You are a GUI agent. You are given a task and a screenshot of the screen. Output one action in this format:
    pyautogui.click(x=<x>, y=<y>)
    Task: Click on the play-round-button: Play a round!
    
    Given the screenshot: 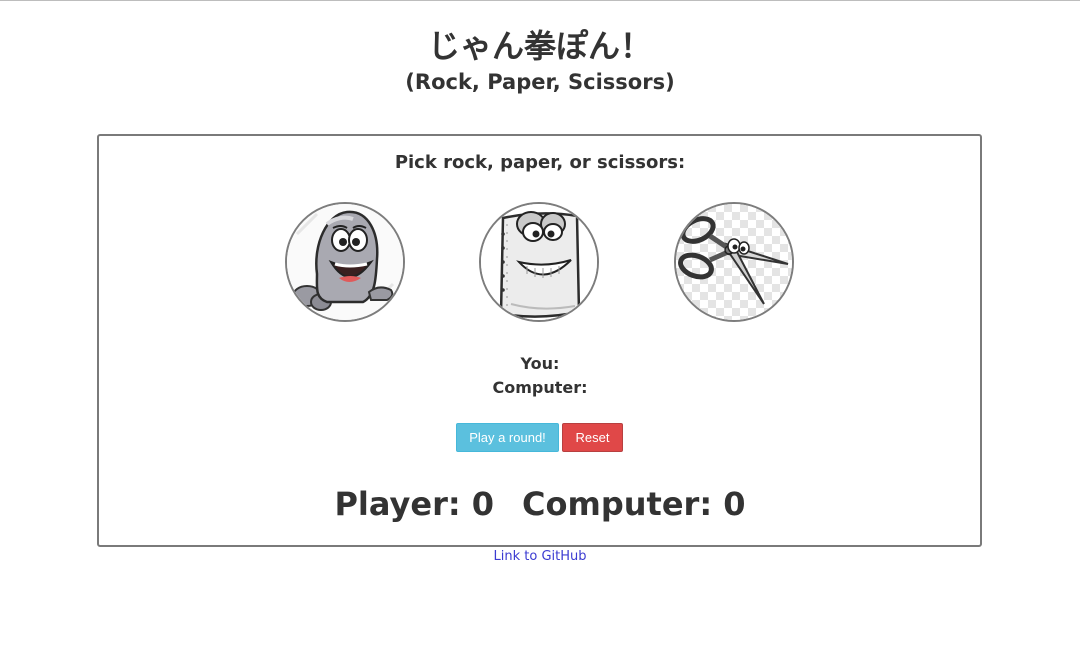 What is the action you would take?
    pyautogui.click(x=507, y=437)
    